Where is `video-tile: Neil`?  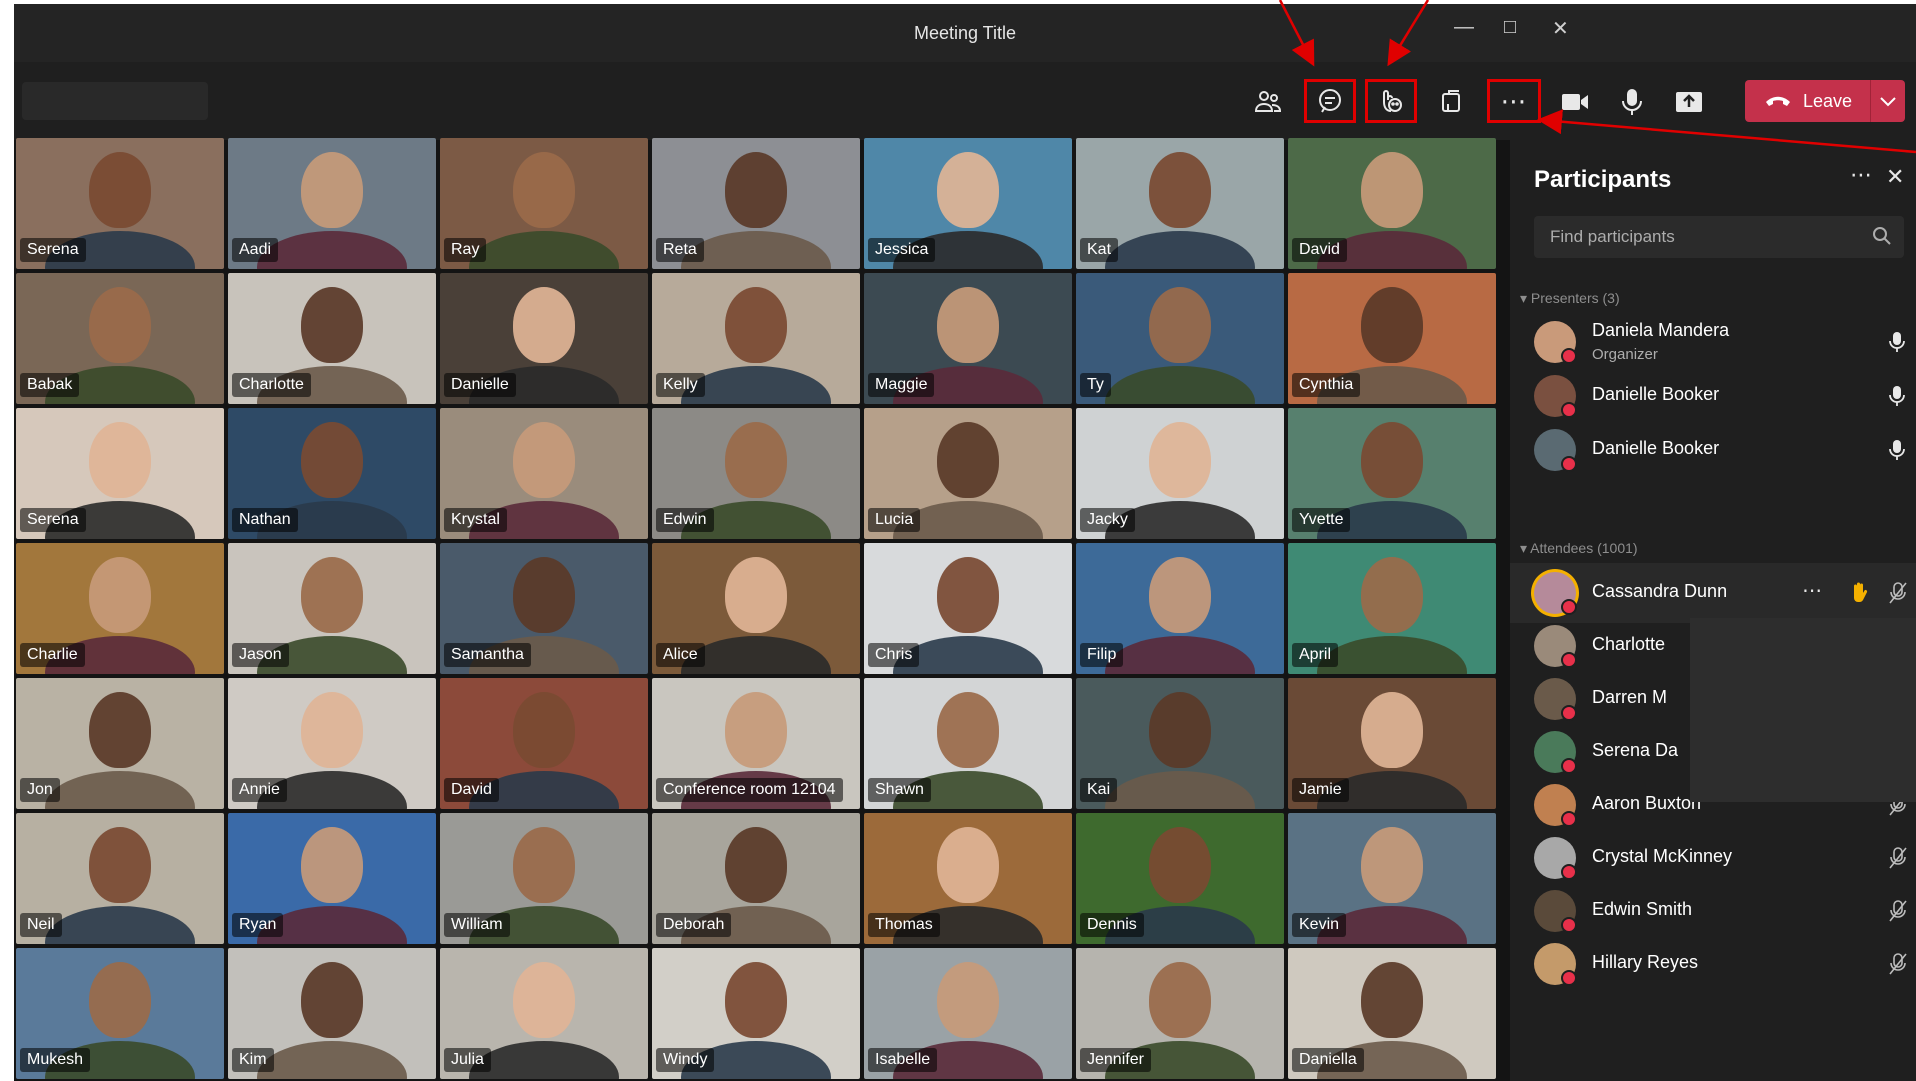 video-tile: Neil is located at coordinates (120, 878).